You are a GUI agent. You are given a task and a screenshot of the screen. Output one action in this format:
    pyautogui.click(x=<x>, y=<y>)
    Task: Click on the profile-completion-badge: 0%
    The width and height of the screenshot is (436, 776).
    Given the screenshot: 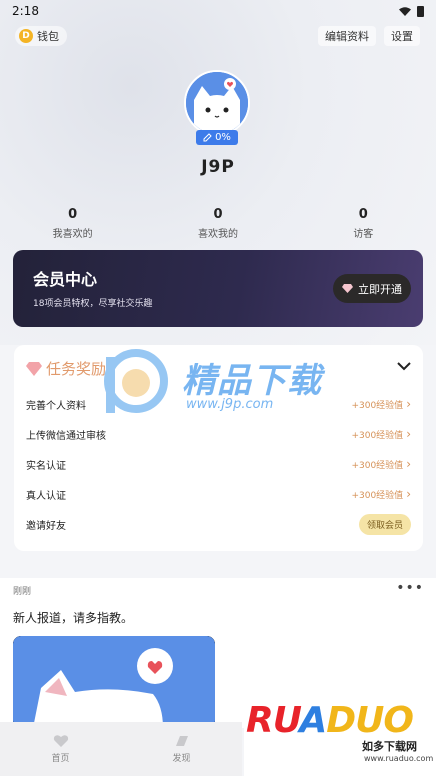 What is the action you would take?
    pyautogui.click(x=217, y=137)
    